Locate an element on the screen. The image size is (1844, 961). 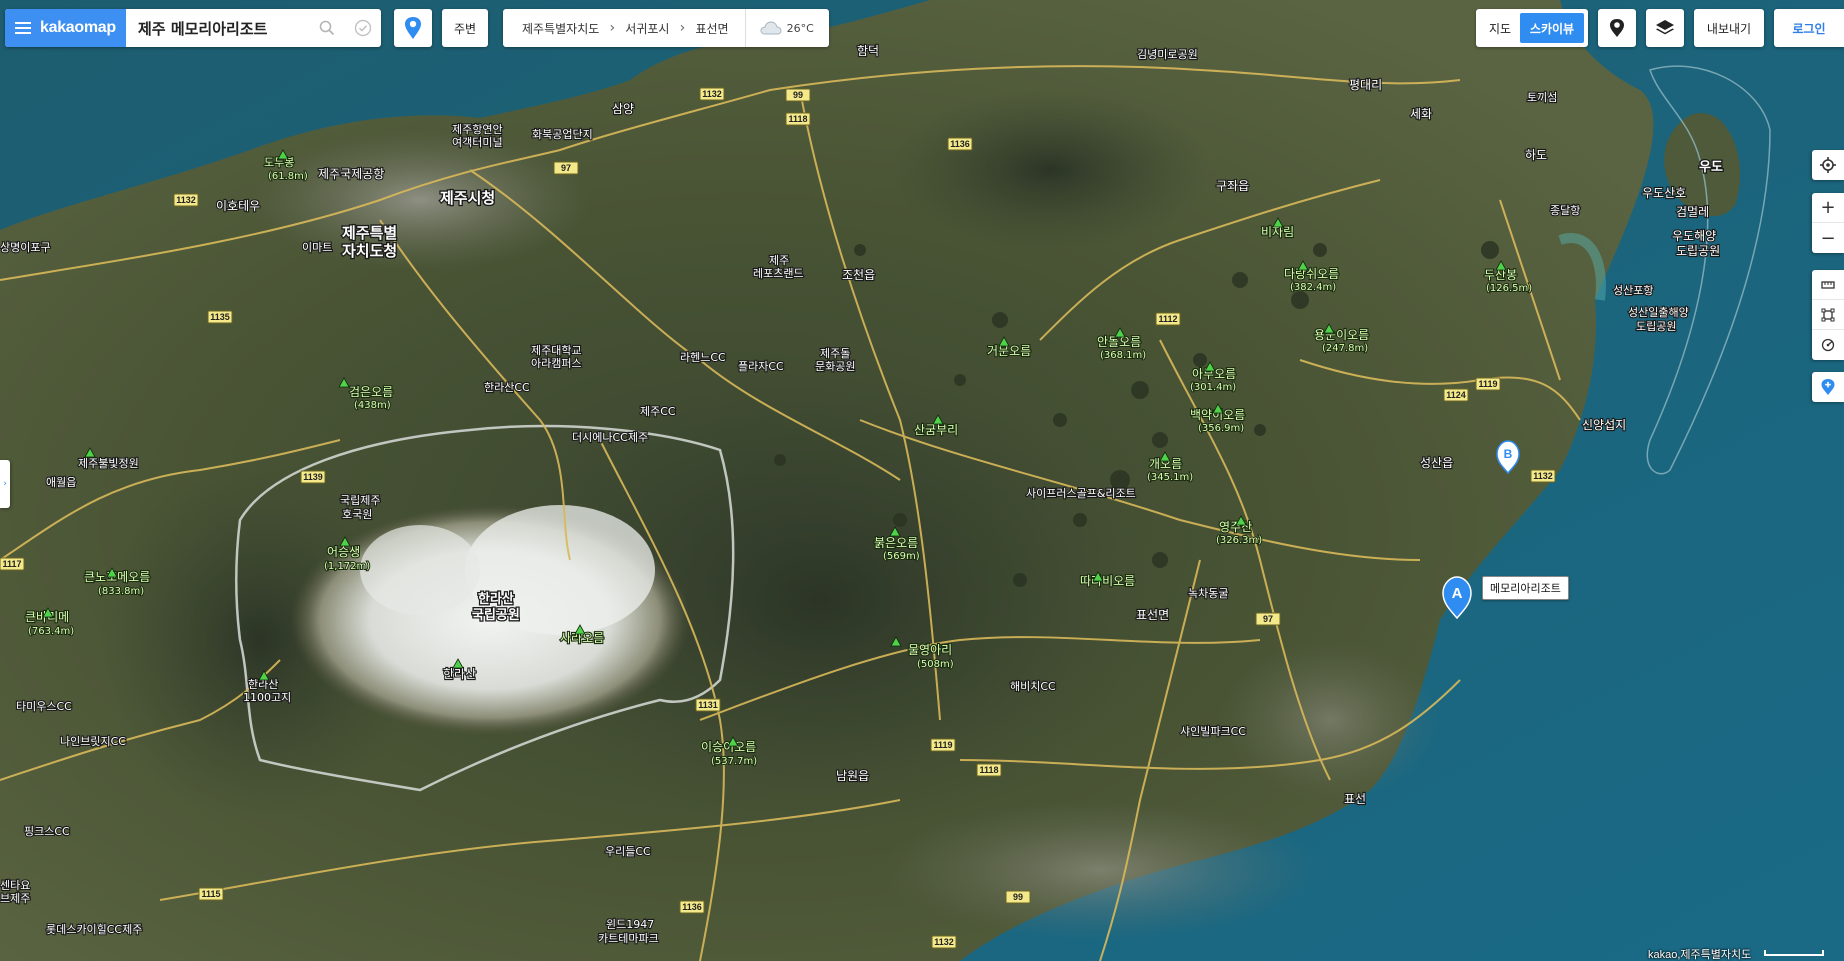
layers-button is located at coordinates (1665, 28).